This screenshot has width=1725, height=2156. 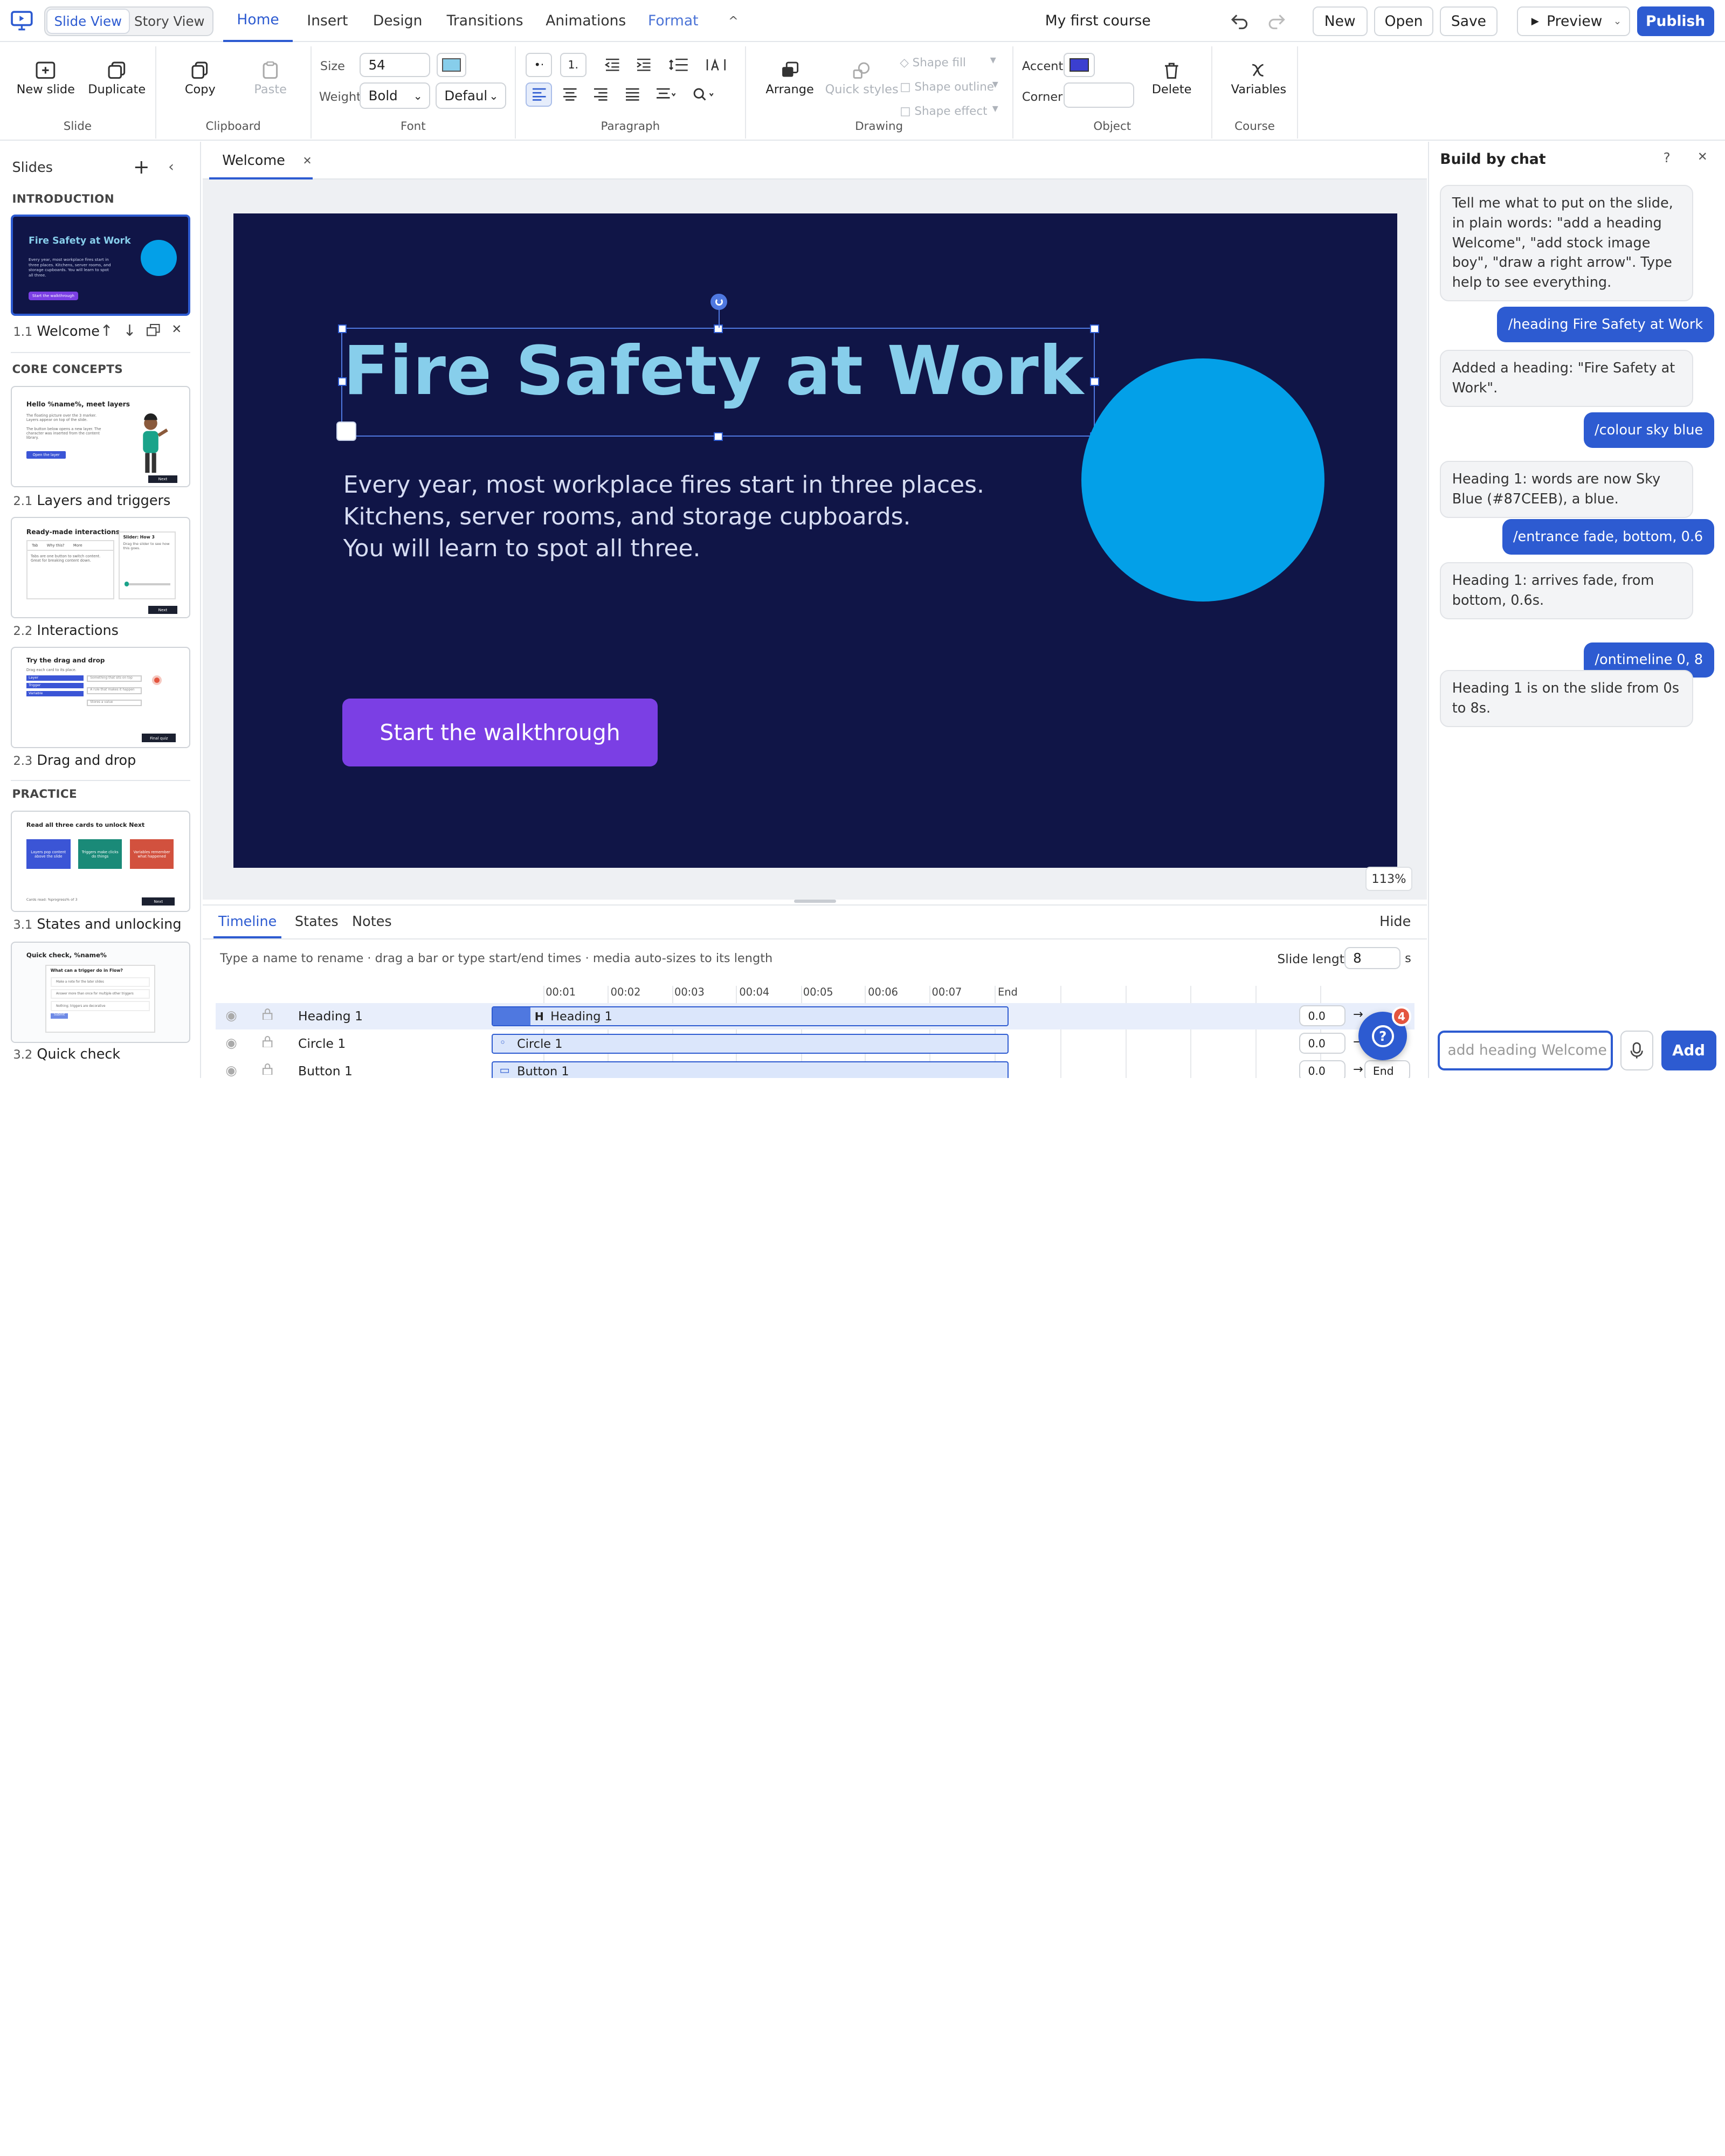 What do you see at coordinates (170, 21) in the screenshot?
I see `story-view-toggle: Story View` at bounding box center [170, 21].